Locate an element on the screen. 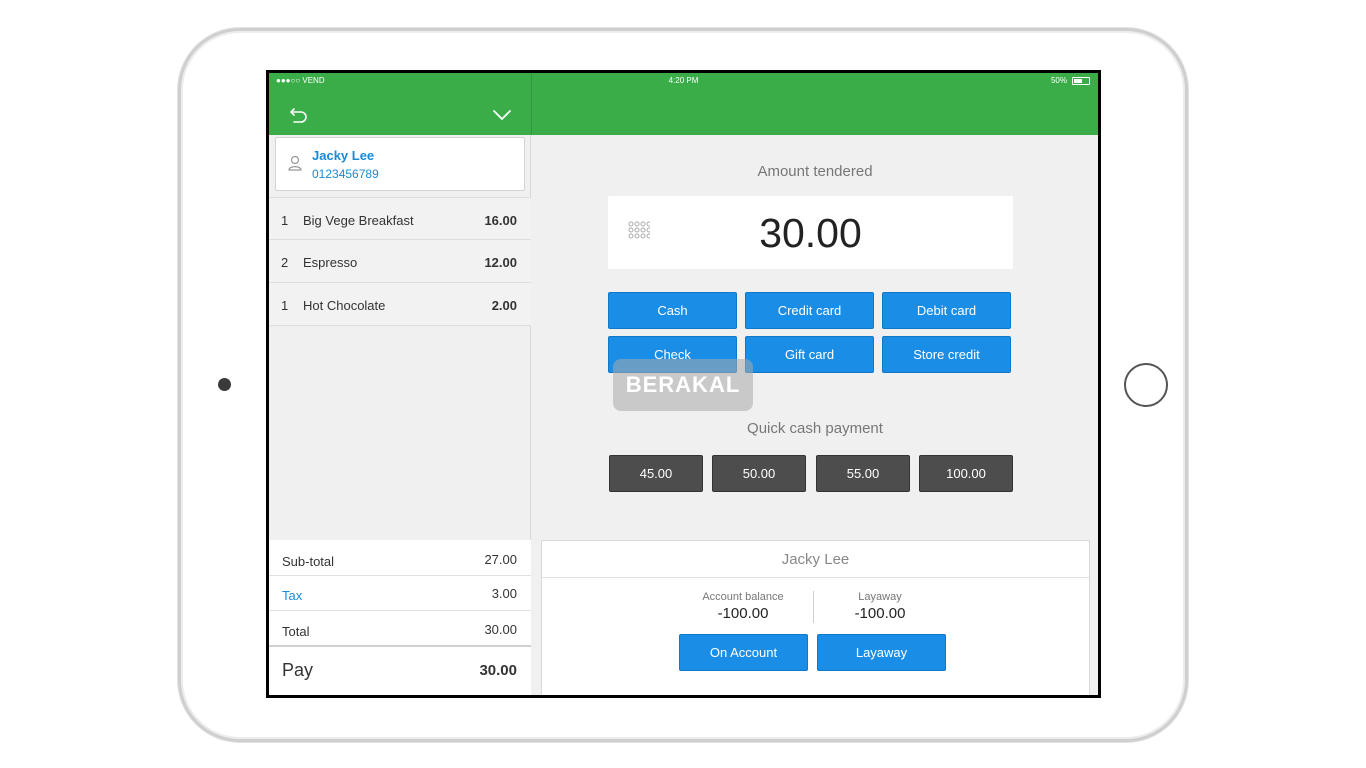  quick-cash-button: 50.00 is located at coordinates (759, 473).